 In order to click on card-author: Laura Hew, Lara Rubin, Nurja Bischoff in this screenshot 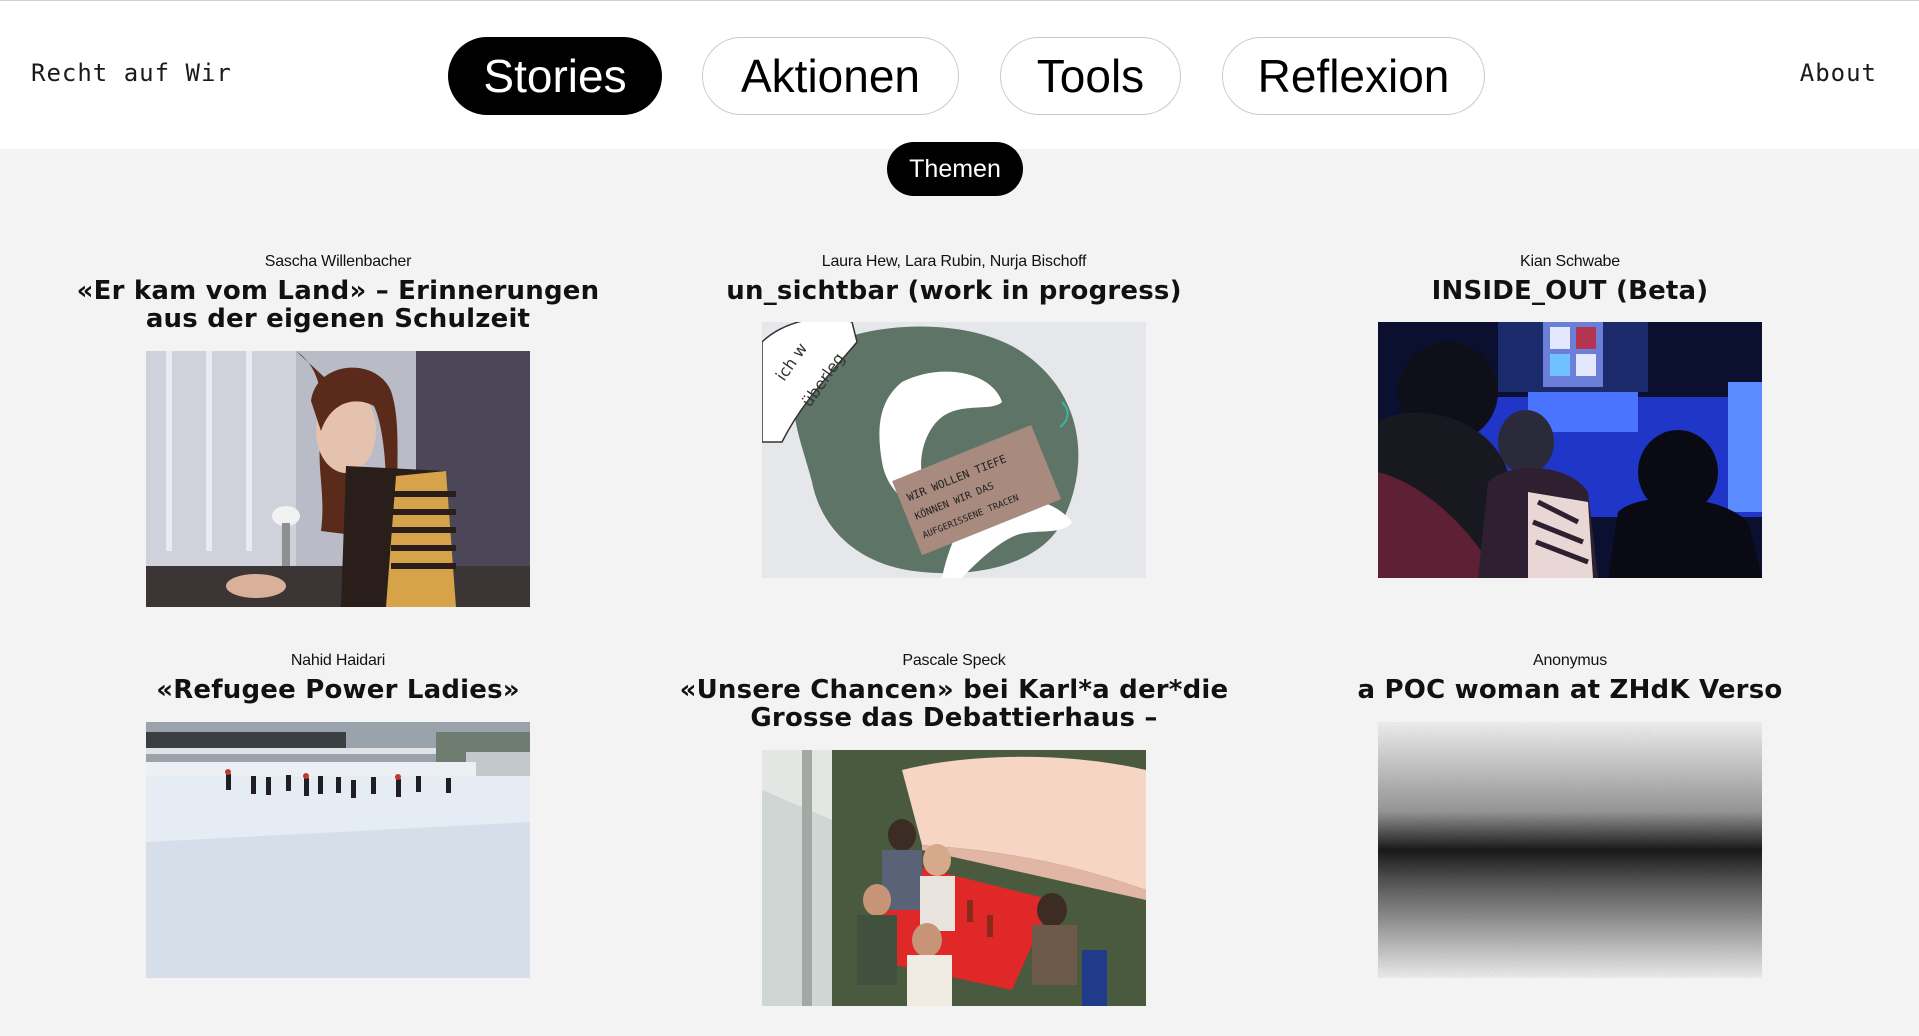, I will do `click(954, 261)`.